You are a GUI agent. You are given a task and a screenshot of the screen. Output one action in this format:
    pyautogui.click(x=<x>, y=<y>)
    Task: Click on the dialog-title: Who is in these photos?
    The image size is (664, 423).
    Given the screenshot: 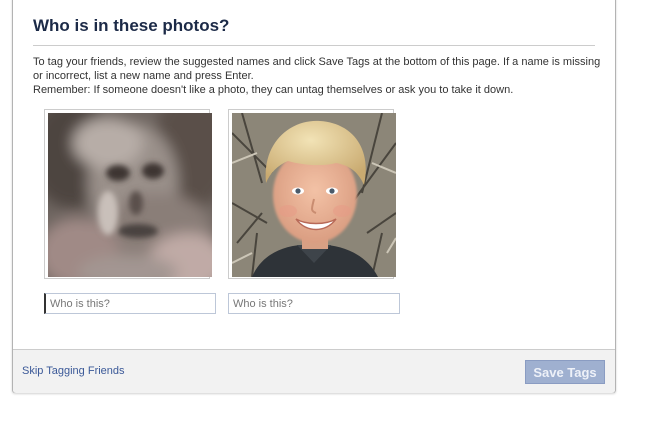 What is the action you would take?
    pyautogui.click(x=131, y=25)
    